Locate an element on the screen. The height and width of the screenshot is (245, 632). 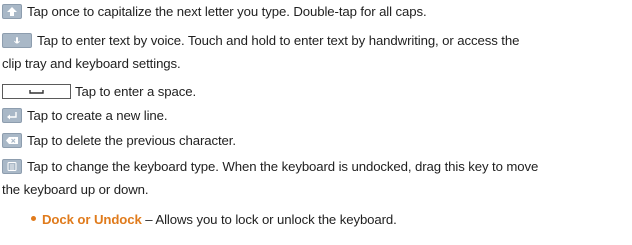
delete-icon is located at coordinates (12, 140).